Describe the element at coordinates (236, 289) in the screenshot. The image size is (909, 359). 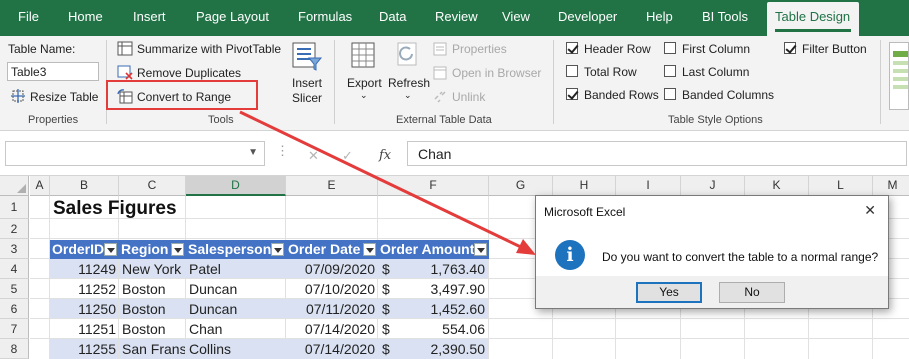
I see `cell-salesperson: Duncan` at that location.